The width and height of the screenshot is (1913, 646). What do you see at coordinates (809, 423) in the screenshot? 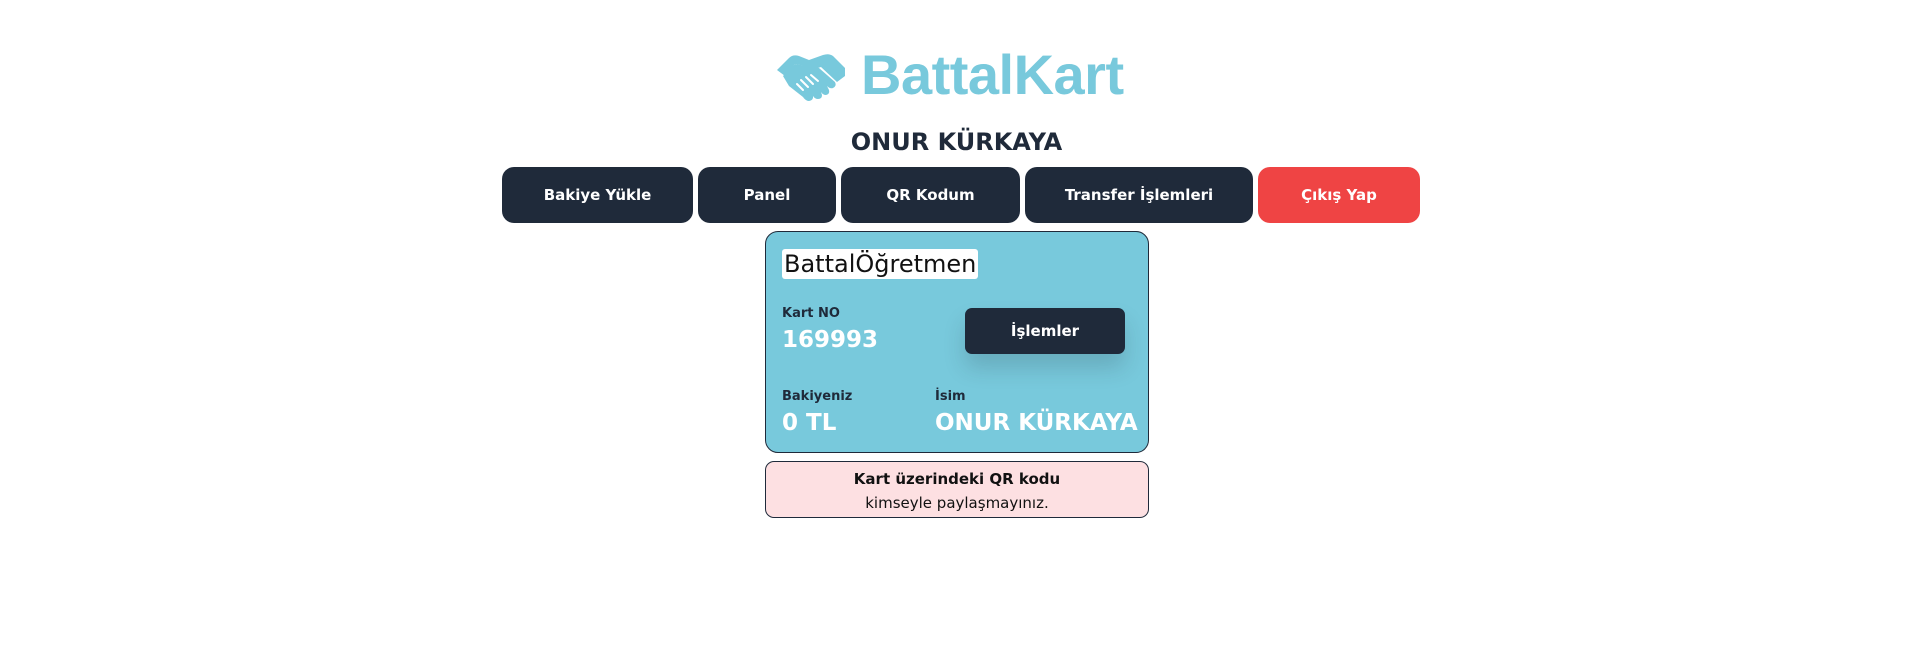
I see `balance-value: 0 TL` at bounding box center [809, 423].